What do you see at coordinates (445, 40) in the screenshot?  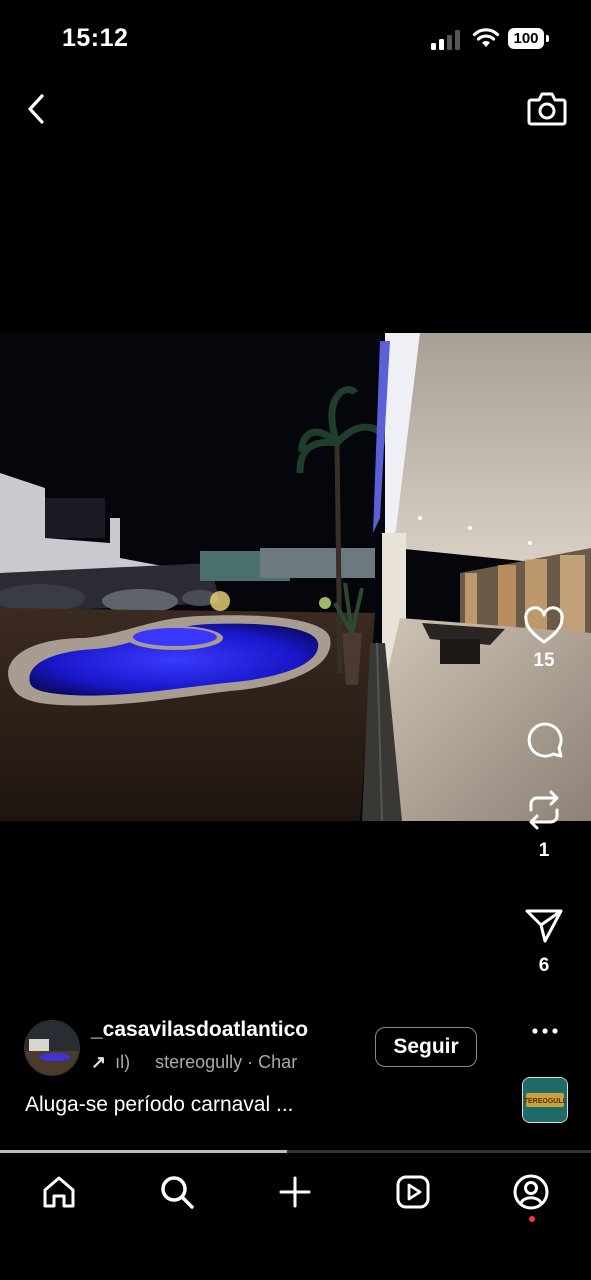 I see `cellular-signal-icon` at bounding box center [445, 40].